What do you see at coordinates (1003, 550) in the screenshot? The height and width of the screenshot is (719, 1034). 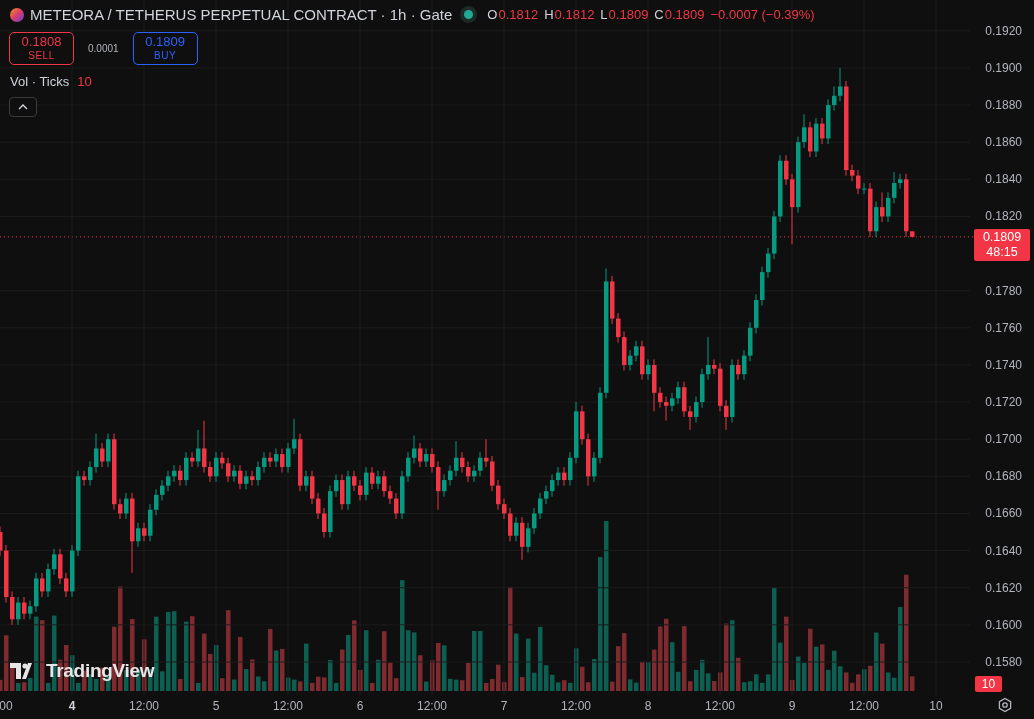 I see `price-axis-label: 0.1640` at bounding box center [1003, 550].